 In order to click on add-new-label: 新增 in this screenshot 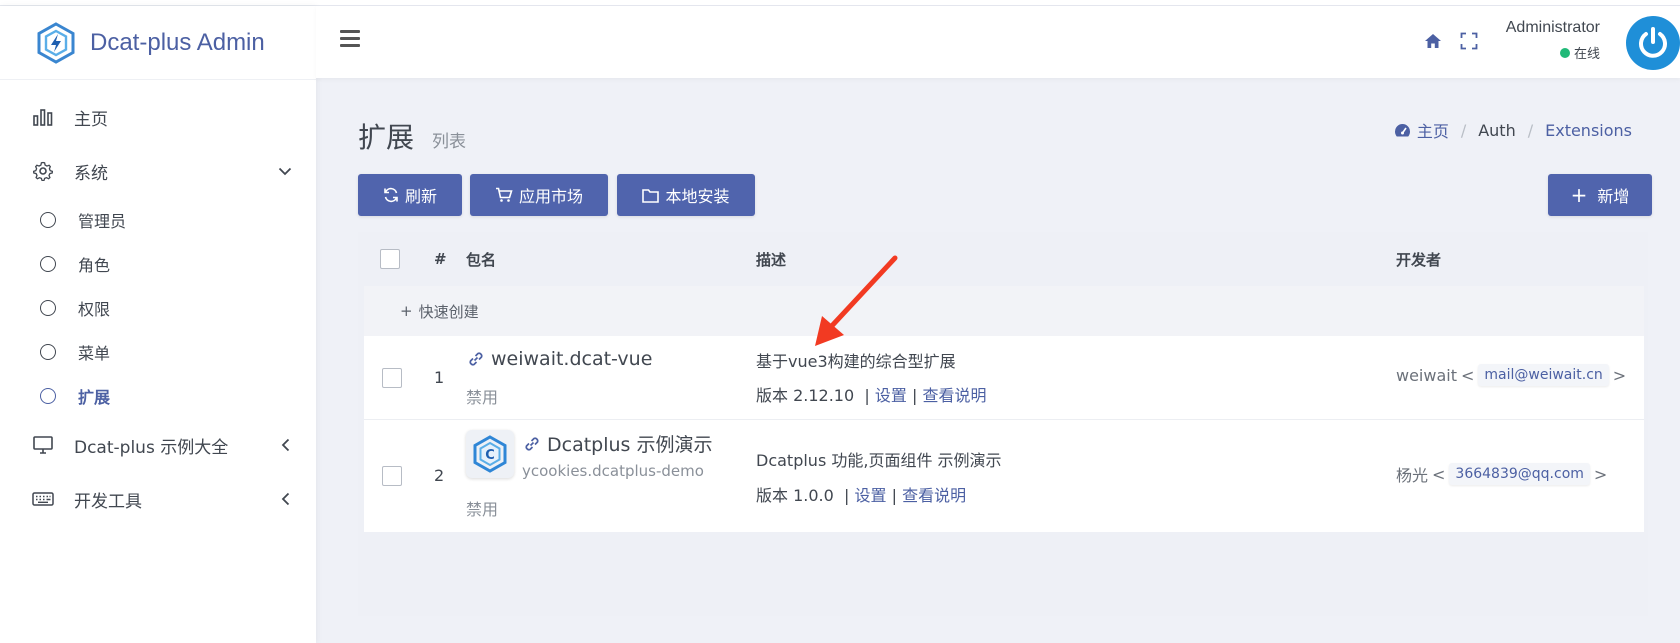, I will do `click(1613, 196)`.